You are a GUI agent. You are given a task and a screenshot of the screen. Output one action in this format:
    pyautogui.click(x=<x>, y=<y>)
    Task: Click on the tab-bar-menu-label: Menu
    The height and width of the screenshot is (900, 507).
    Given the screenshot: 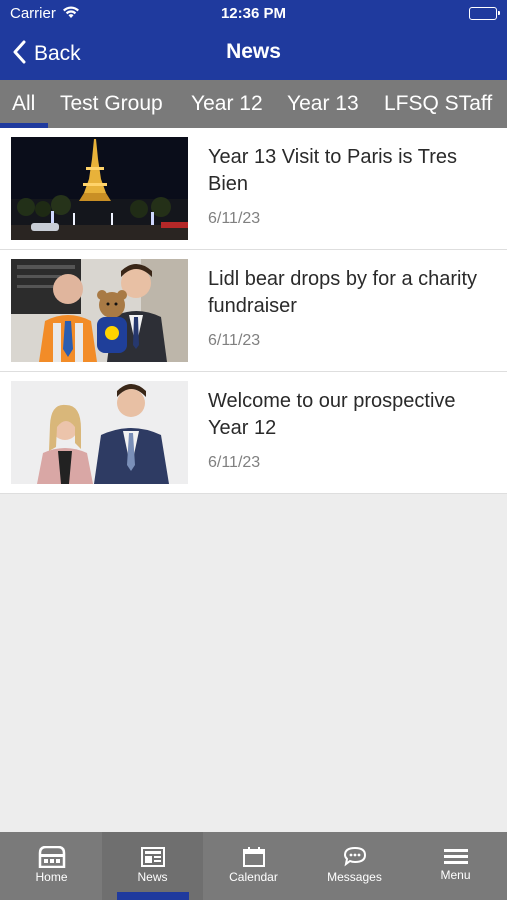 What is the action you would take?
    pyautogui.click(x=455, y=875)
    